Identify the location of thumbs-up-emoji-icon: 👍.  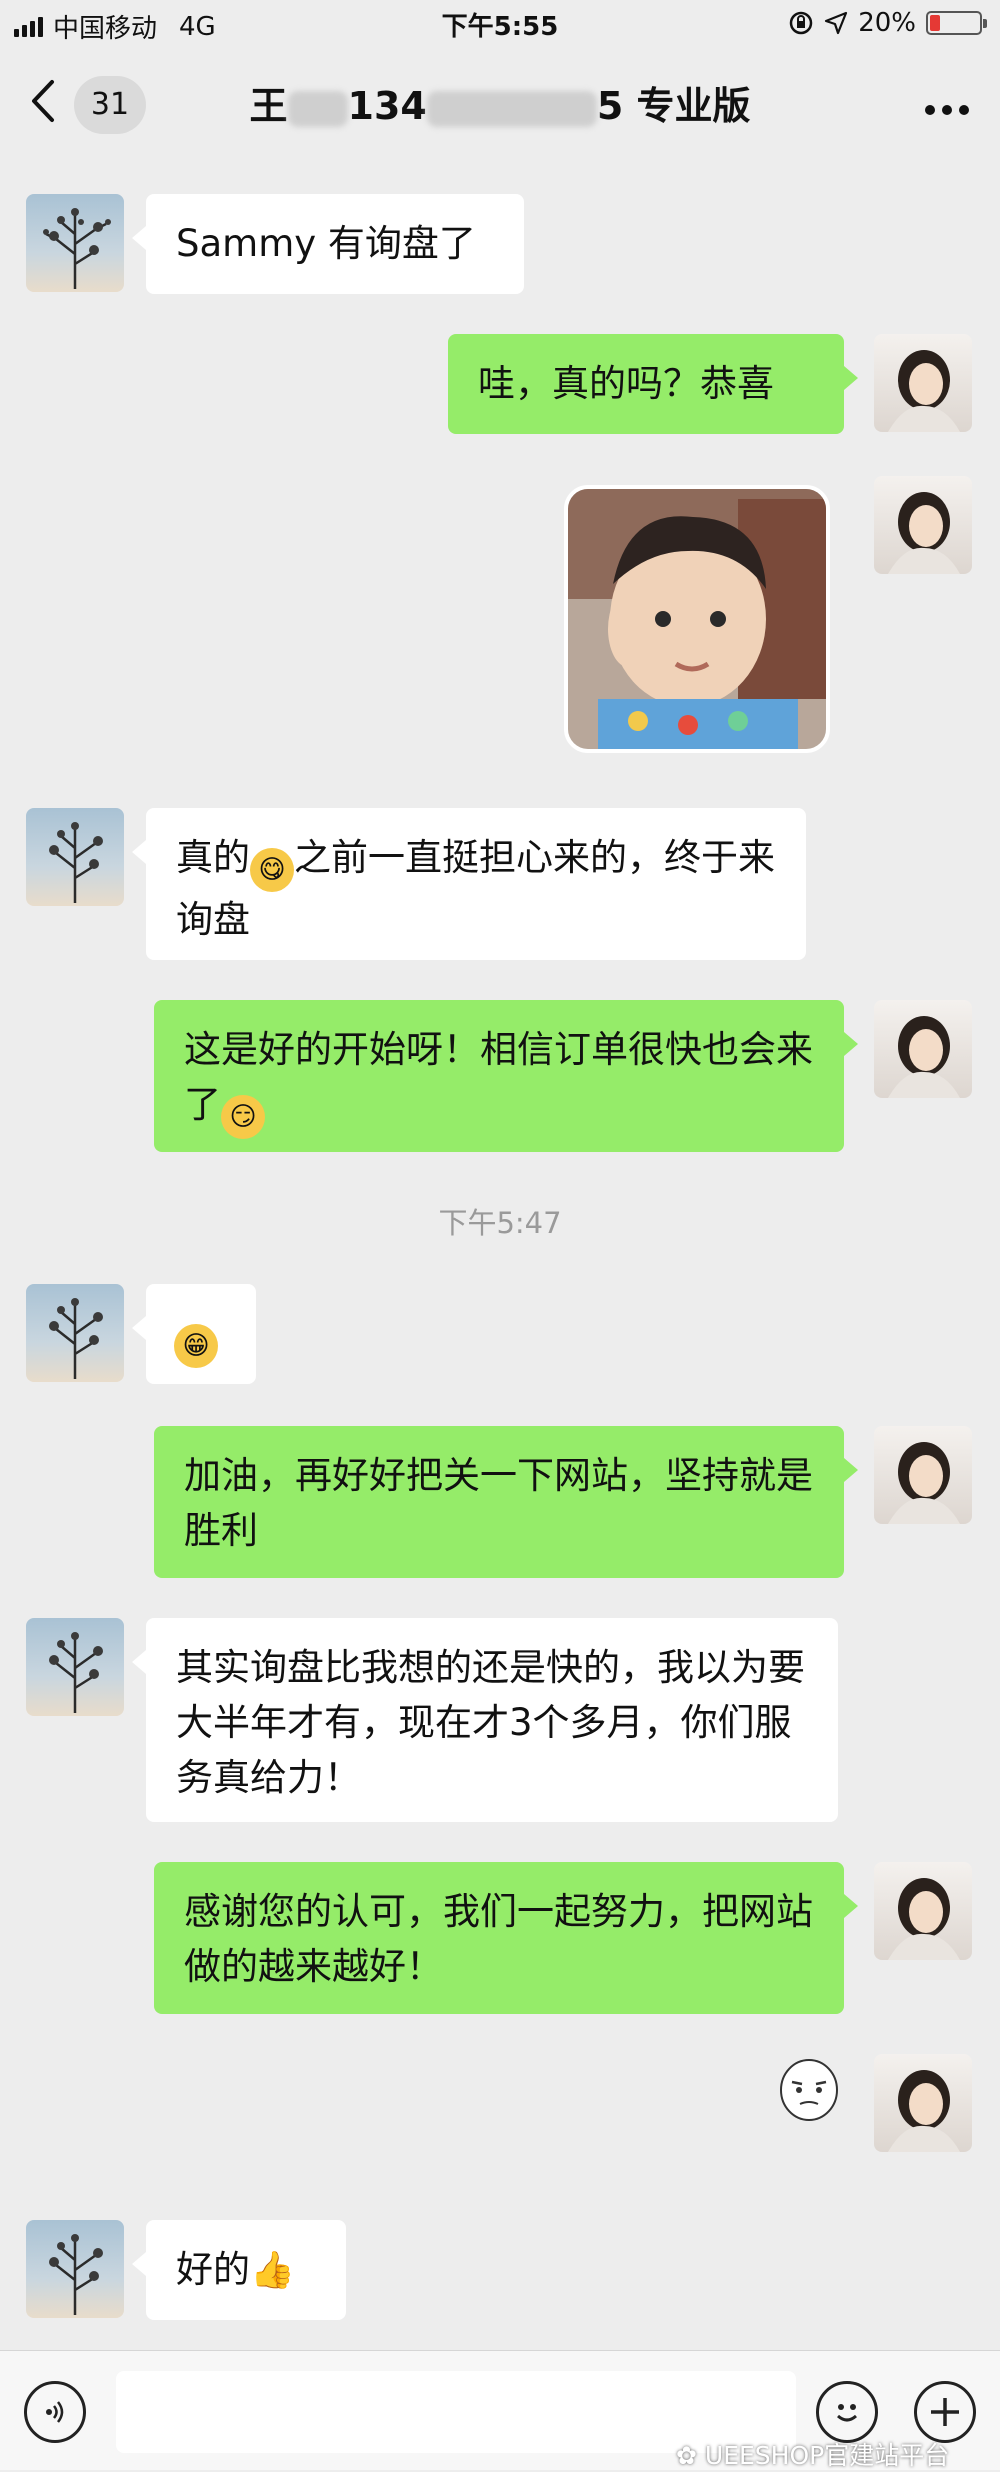
(272, 2270).